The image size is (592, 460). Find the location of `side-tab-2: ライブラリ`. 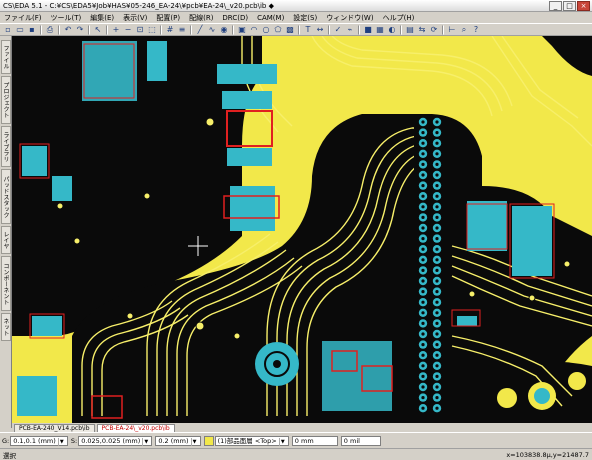

side-tab-2: ライブラリ is located at coordinates (6, 146).